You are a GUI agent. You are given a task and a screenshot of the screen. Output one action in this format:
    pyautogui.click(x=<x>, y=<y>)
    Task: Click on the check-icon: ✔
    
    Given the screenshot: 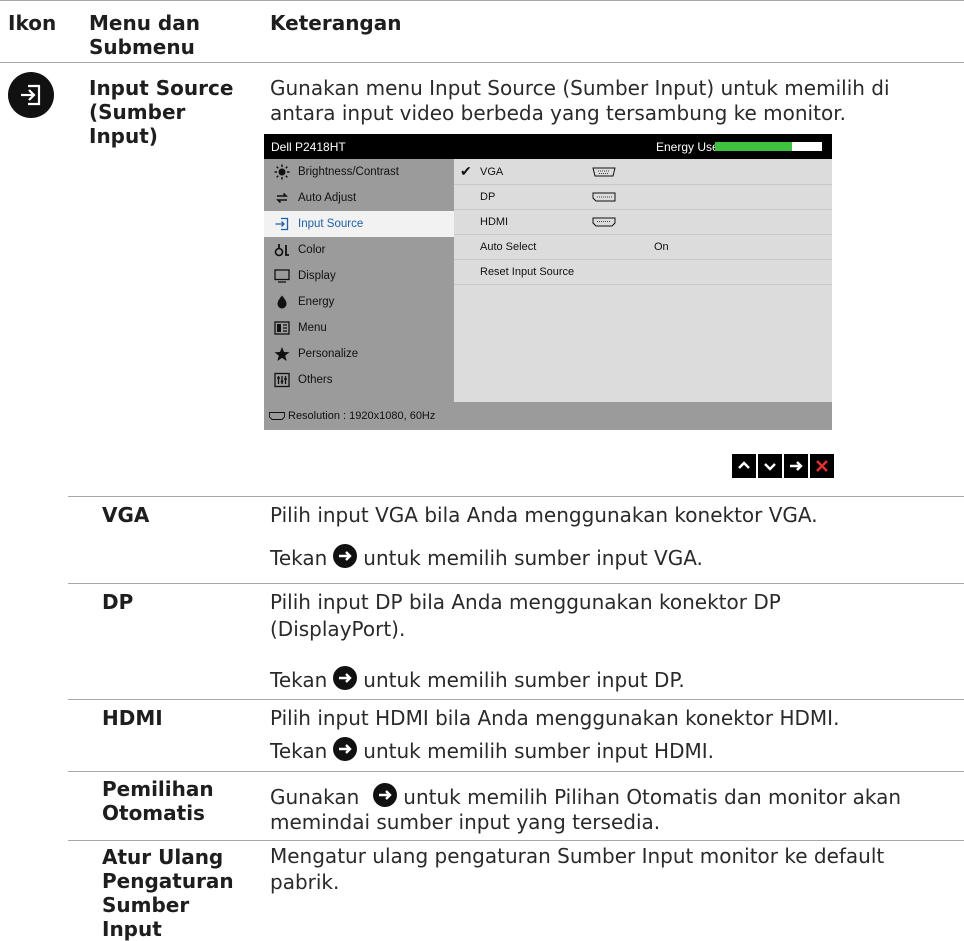 What is the action you would take?
    pyautogui.click(x=466, y=171)
    